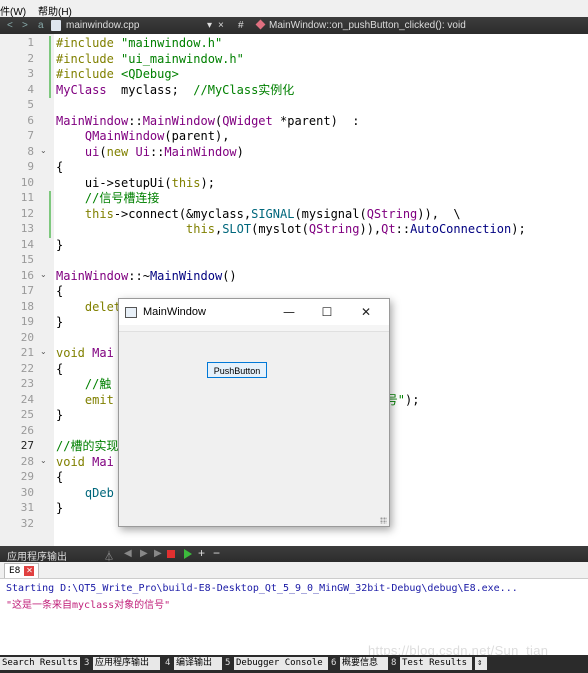 This screenshot has height=673, width=588. What do you see at coordinates (366, 312) in the screenshot?
I see `close-button: ✕` at bounding box center [366, 312].